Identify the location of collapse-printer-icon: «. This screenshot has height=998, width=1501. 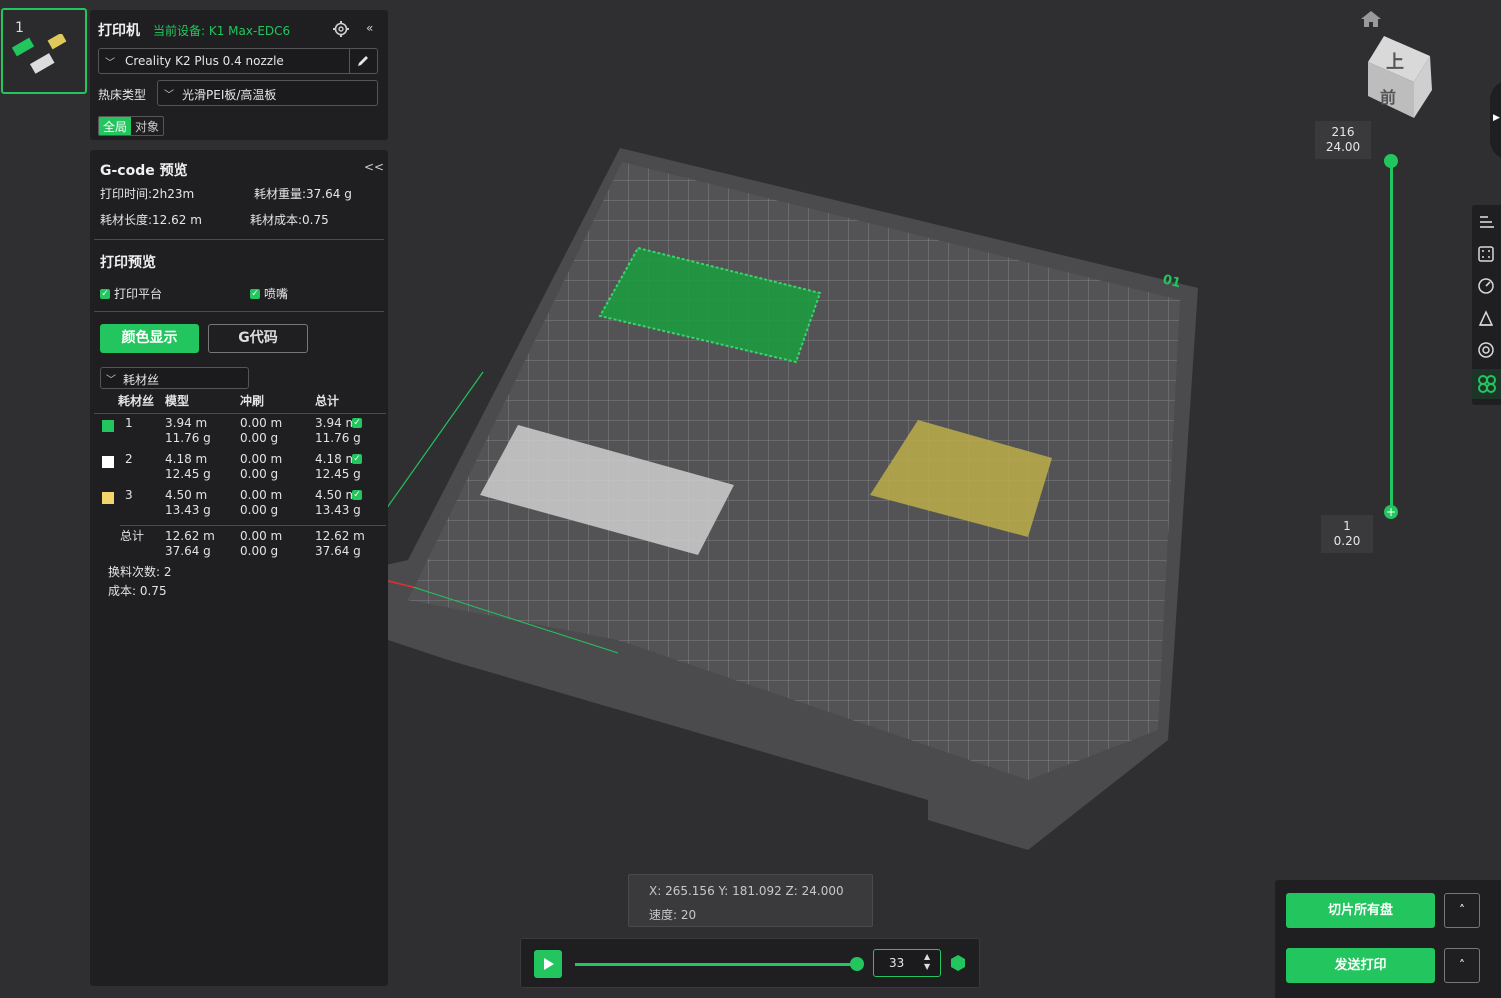
(369, 28).